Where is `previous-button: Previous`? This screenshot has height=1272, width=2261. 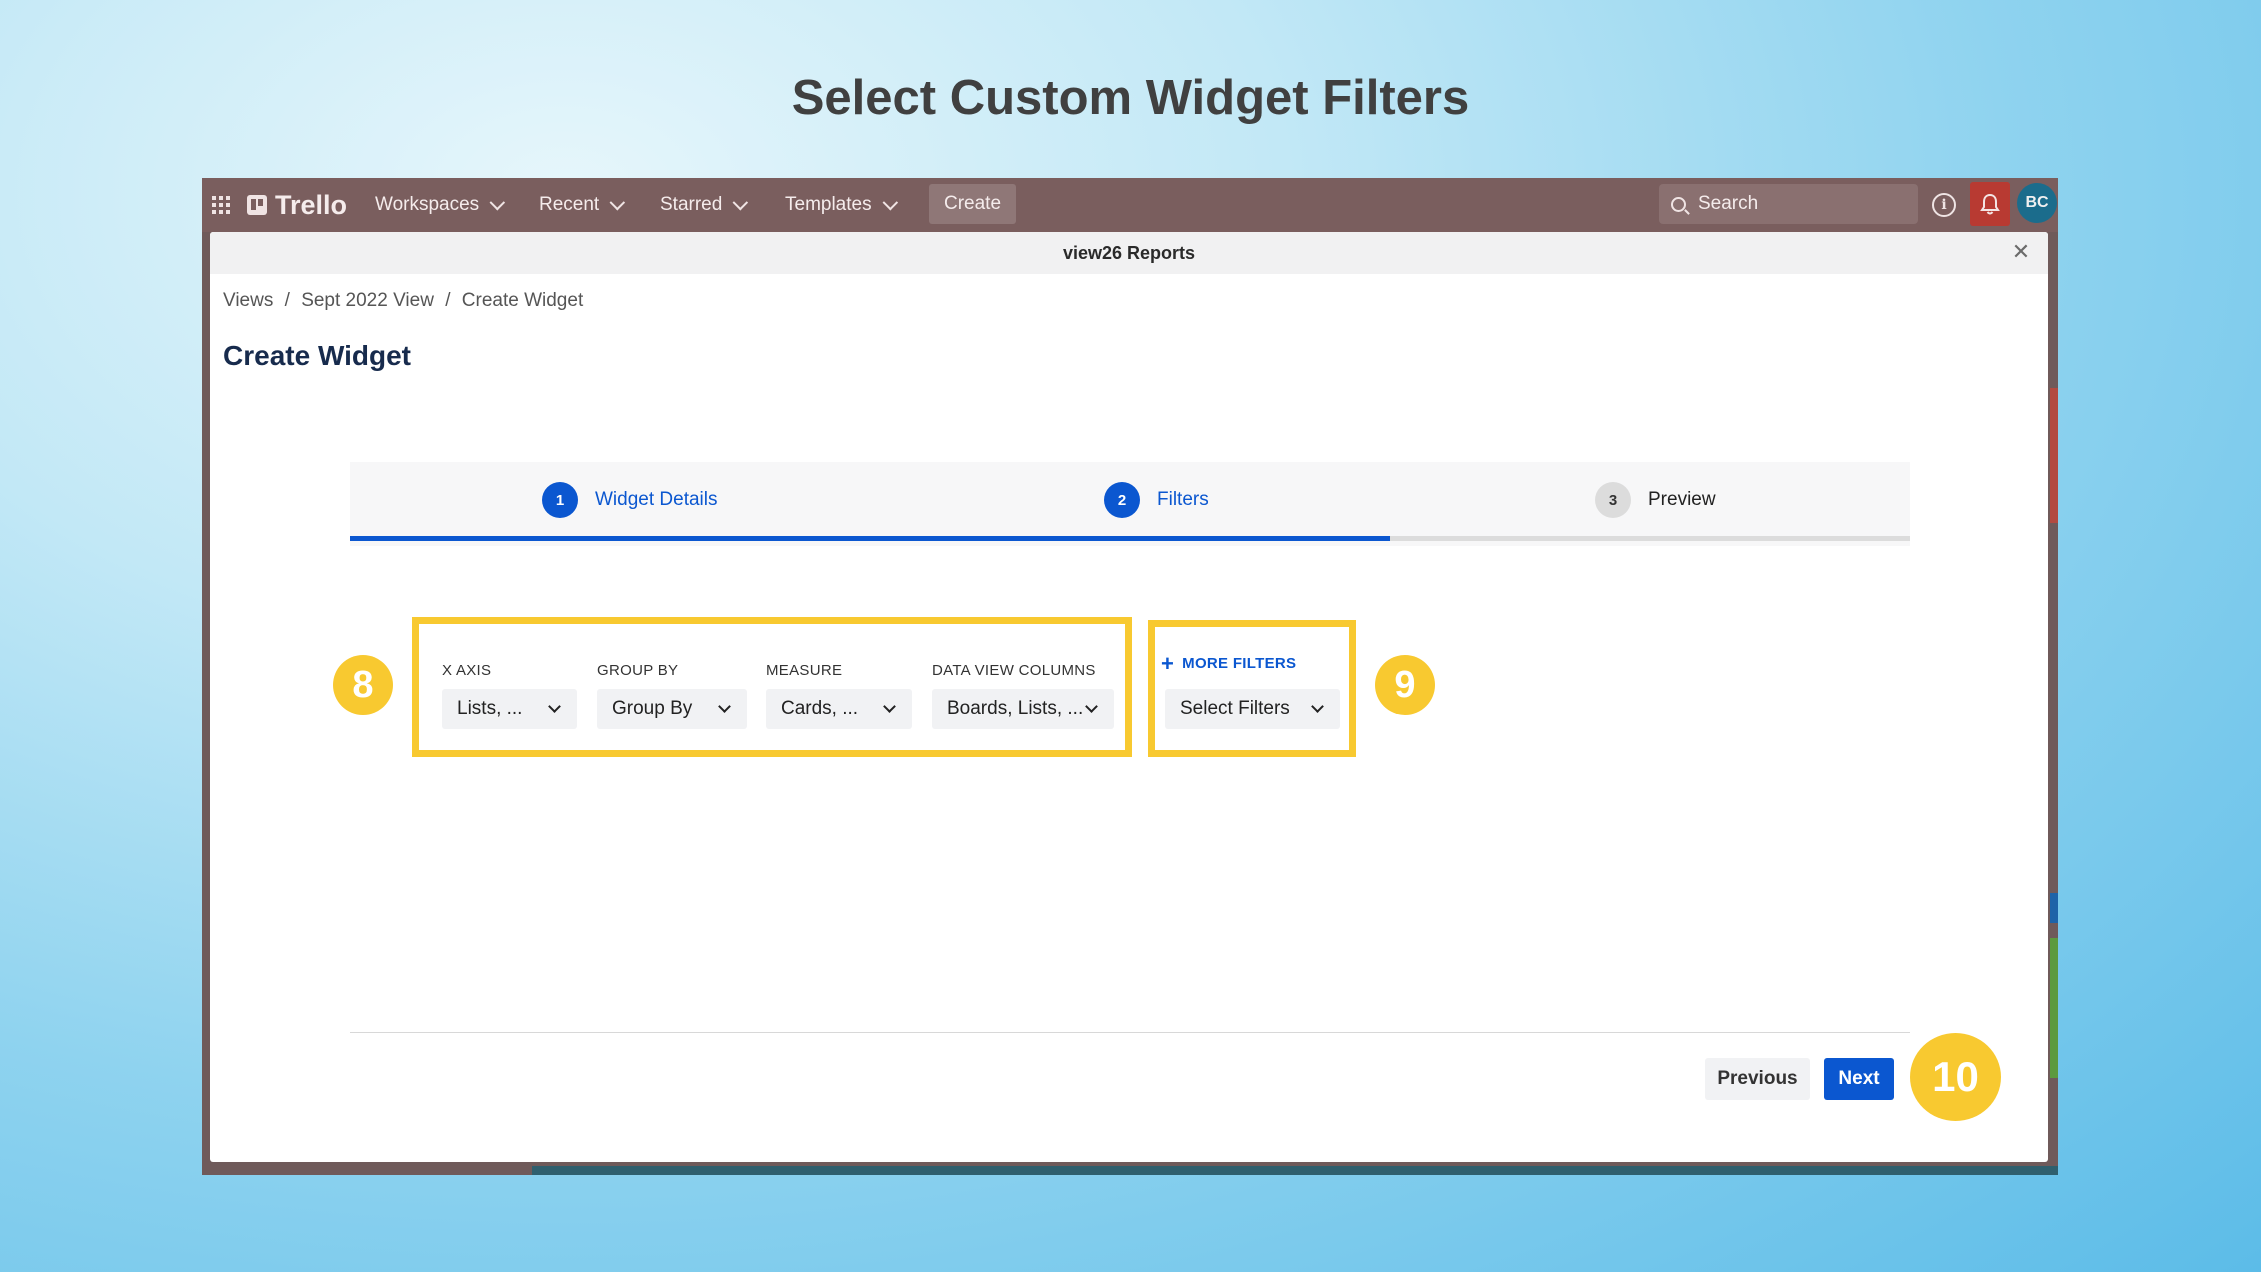
previous-button: Previous is located at coordinates (1757, 1079).